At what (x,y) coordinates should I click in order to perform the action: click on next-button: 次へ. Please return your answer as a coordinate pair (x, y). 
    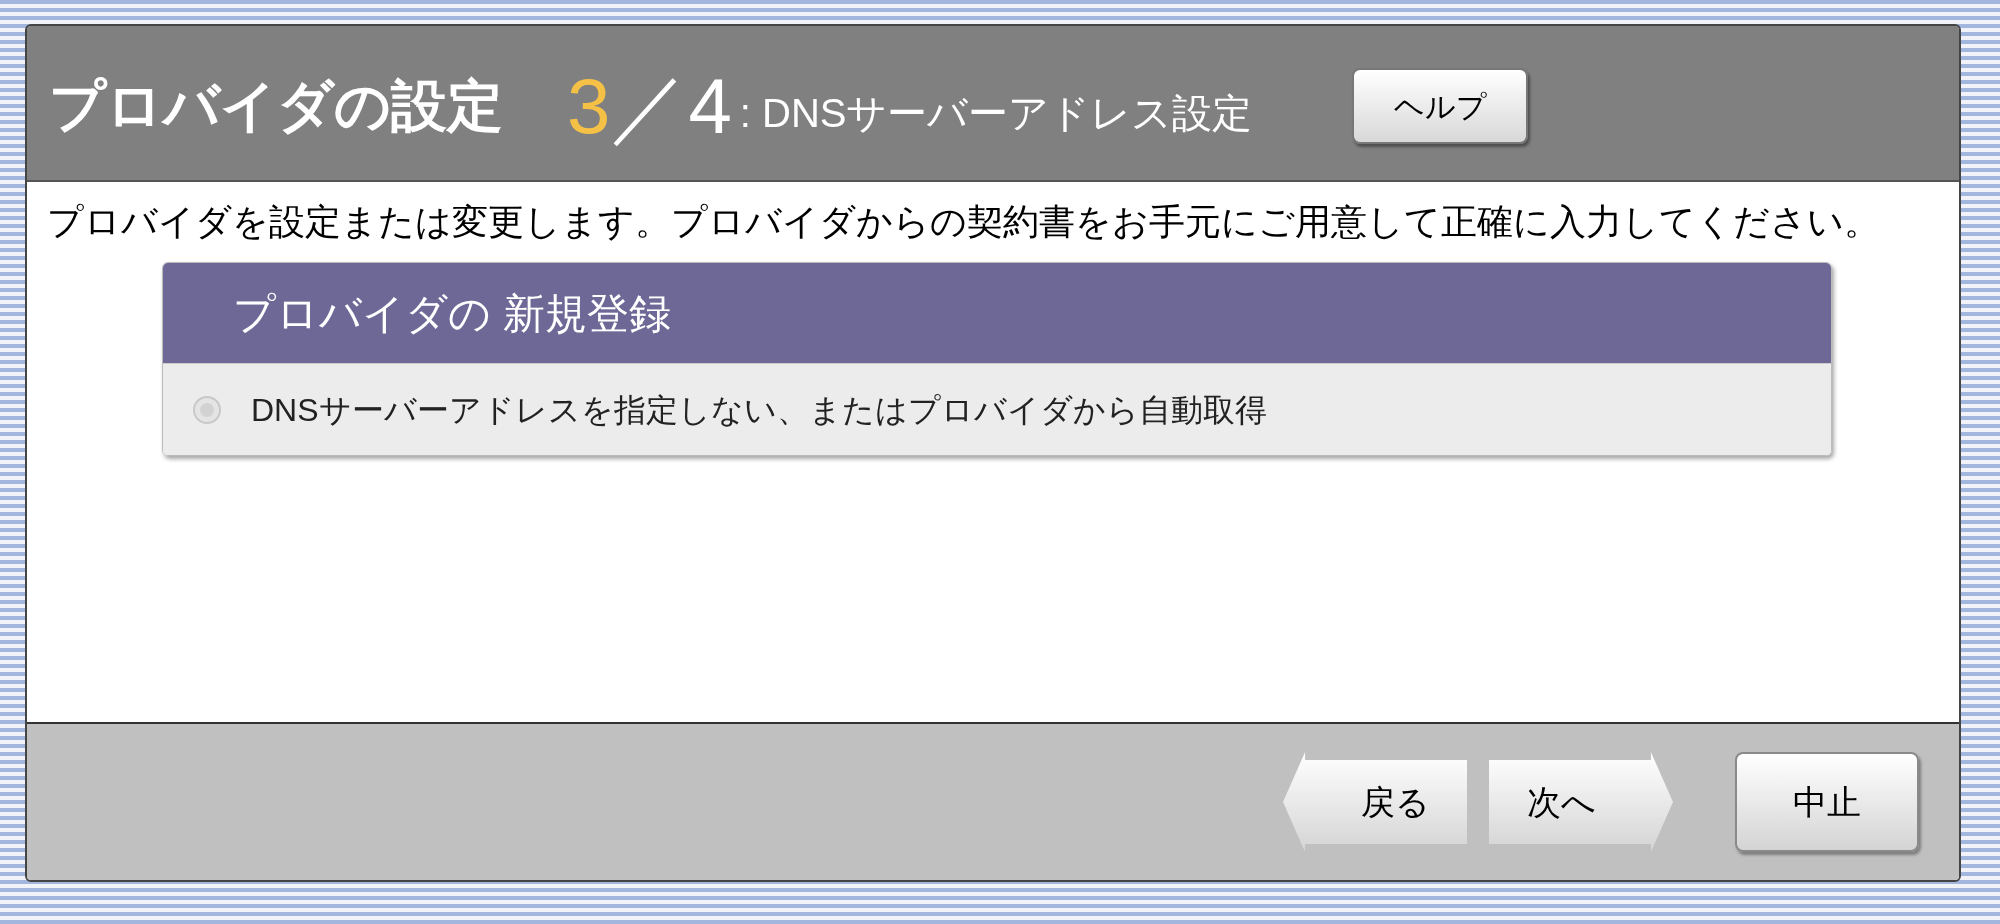
    Looking at the image, I should click on (1581, 802).